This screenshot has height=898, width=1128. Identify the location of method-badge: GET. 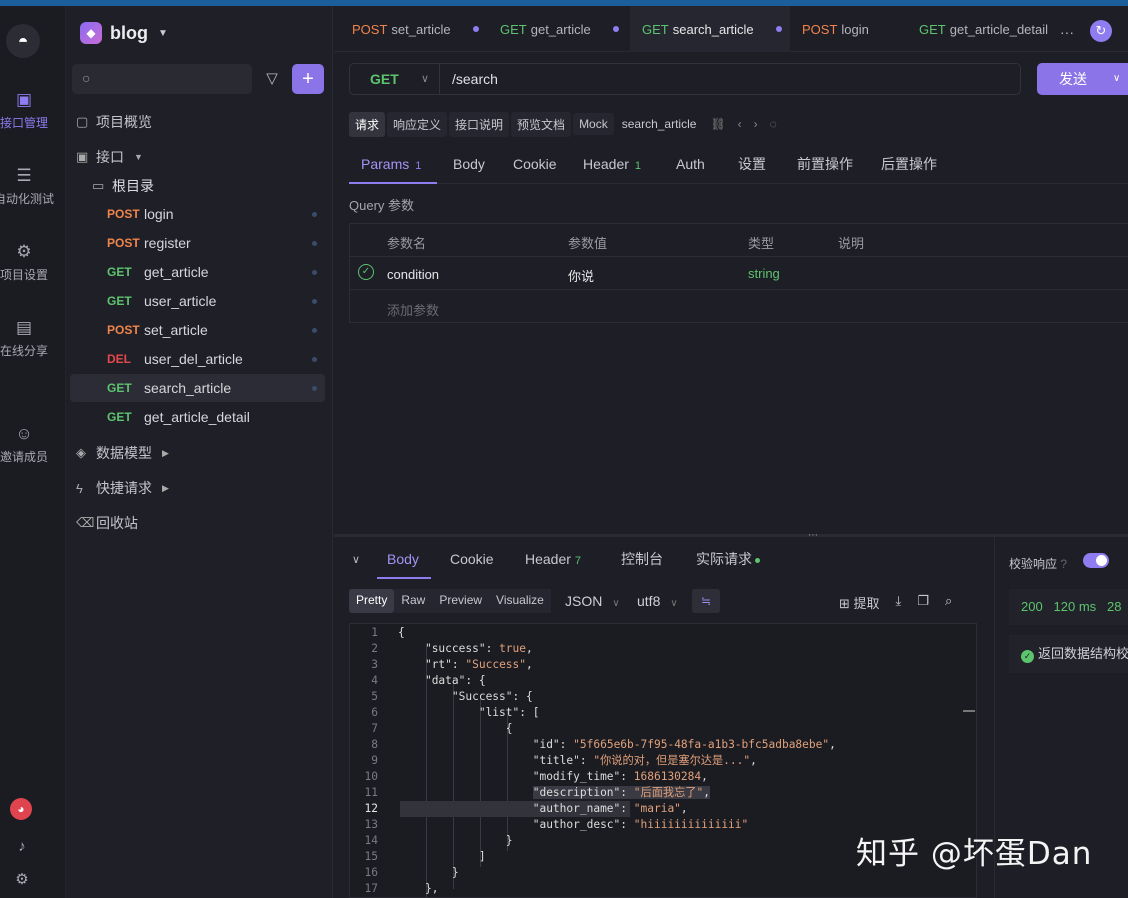
(932, 29).